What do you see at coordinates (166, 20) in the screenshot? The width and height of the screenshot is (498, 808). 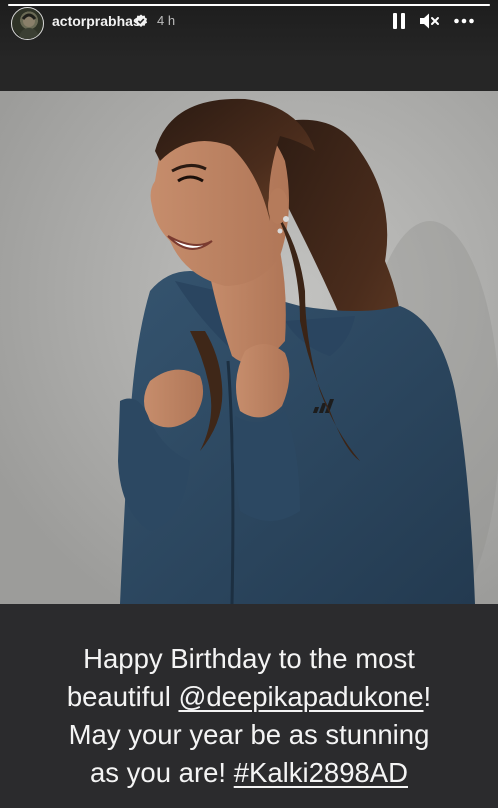 I see `post-time: 4 h` at bounding box center [166, 20].